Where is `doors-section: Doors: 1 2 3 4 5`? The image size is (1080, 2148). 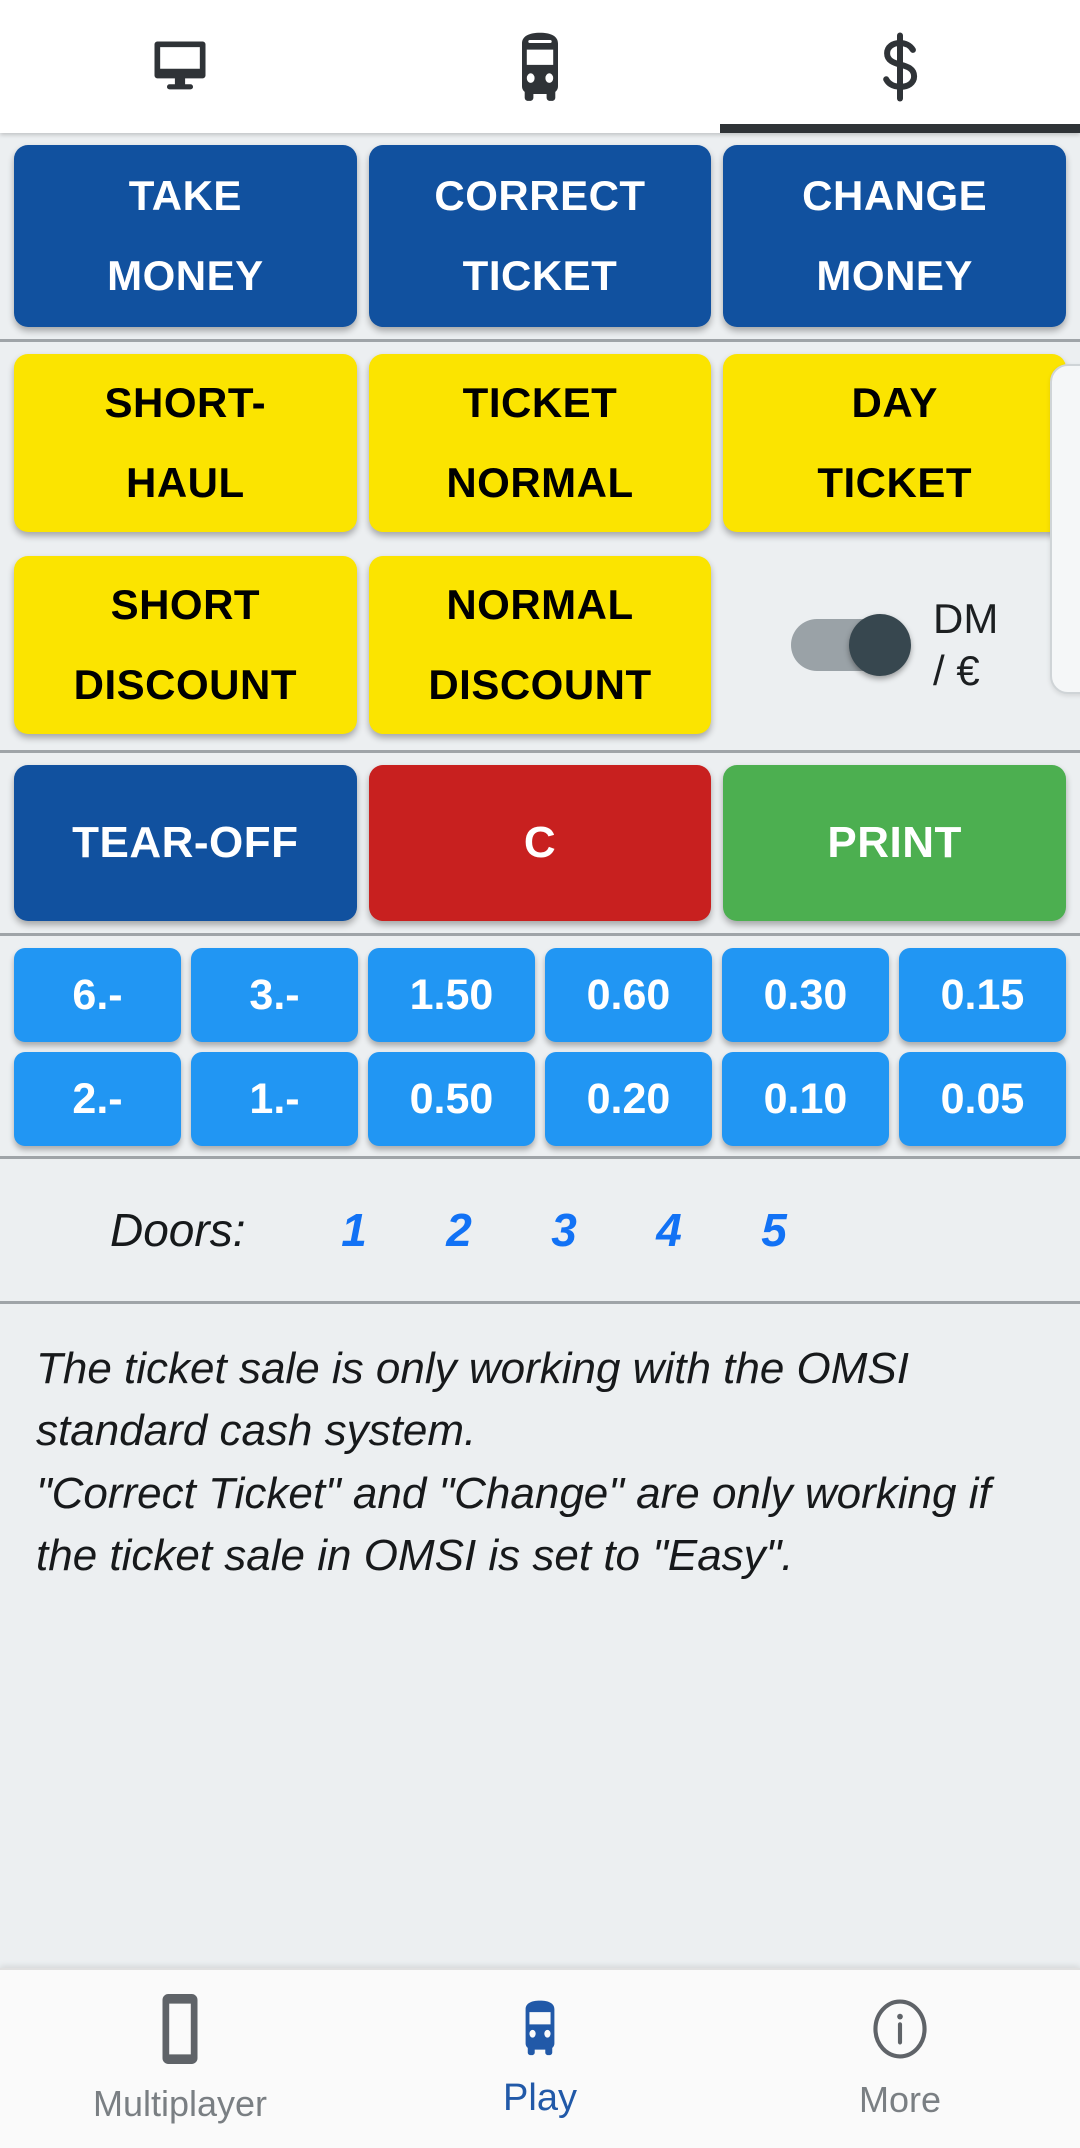
doors-section: Doors: 1 2 3 4 5 is located at coordinates (540, 1228).